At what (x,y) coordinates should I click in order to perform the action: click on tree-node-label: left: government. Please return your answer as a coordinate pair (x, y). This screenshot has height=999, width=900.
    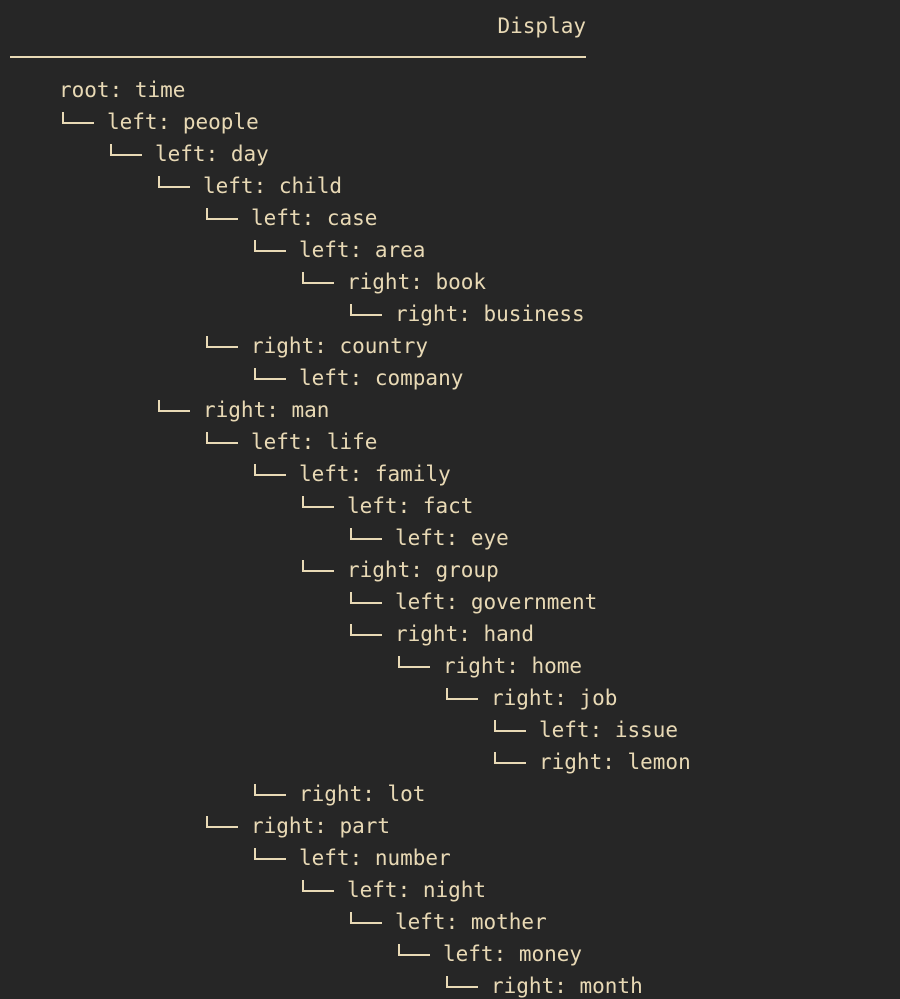
    Looking at the image, I should click on (496, 602).